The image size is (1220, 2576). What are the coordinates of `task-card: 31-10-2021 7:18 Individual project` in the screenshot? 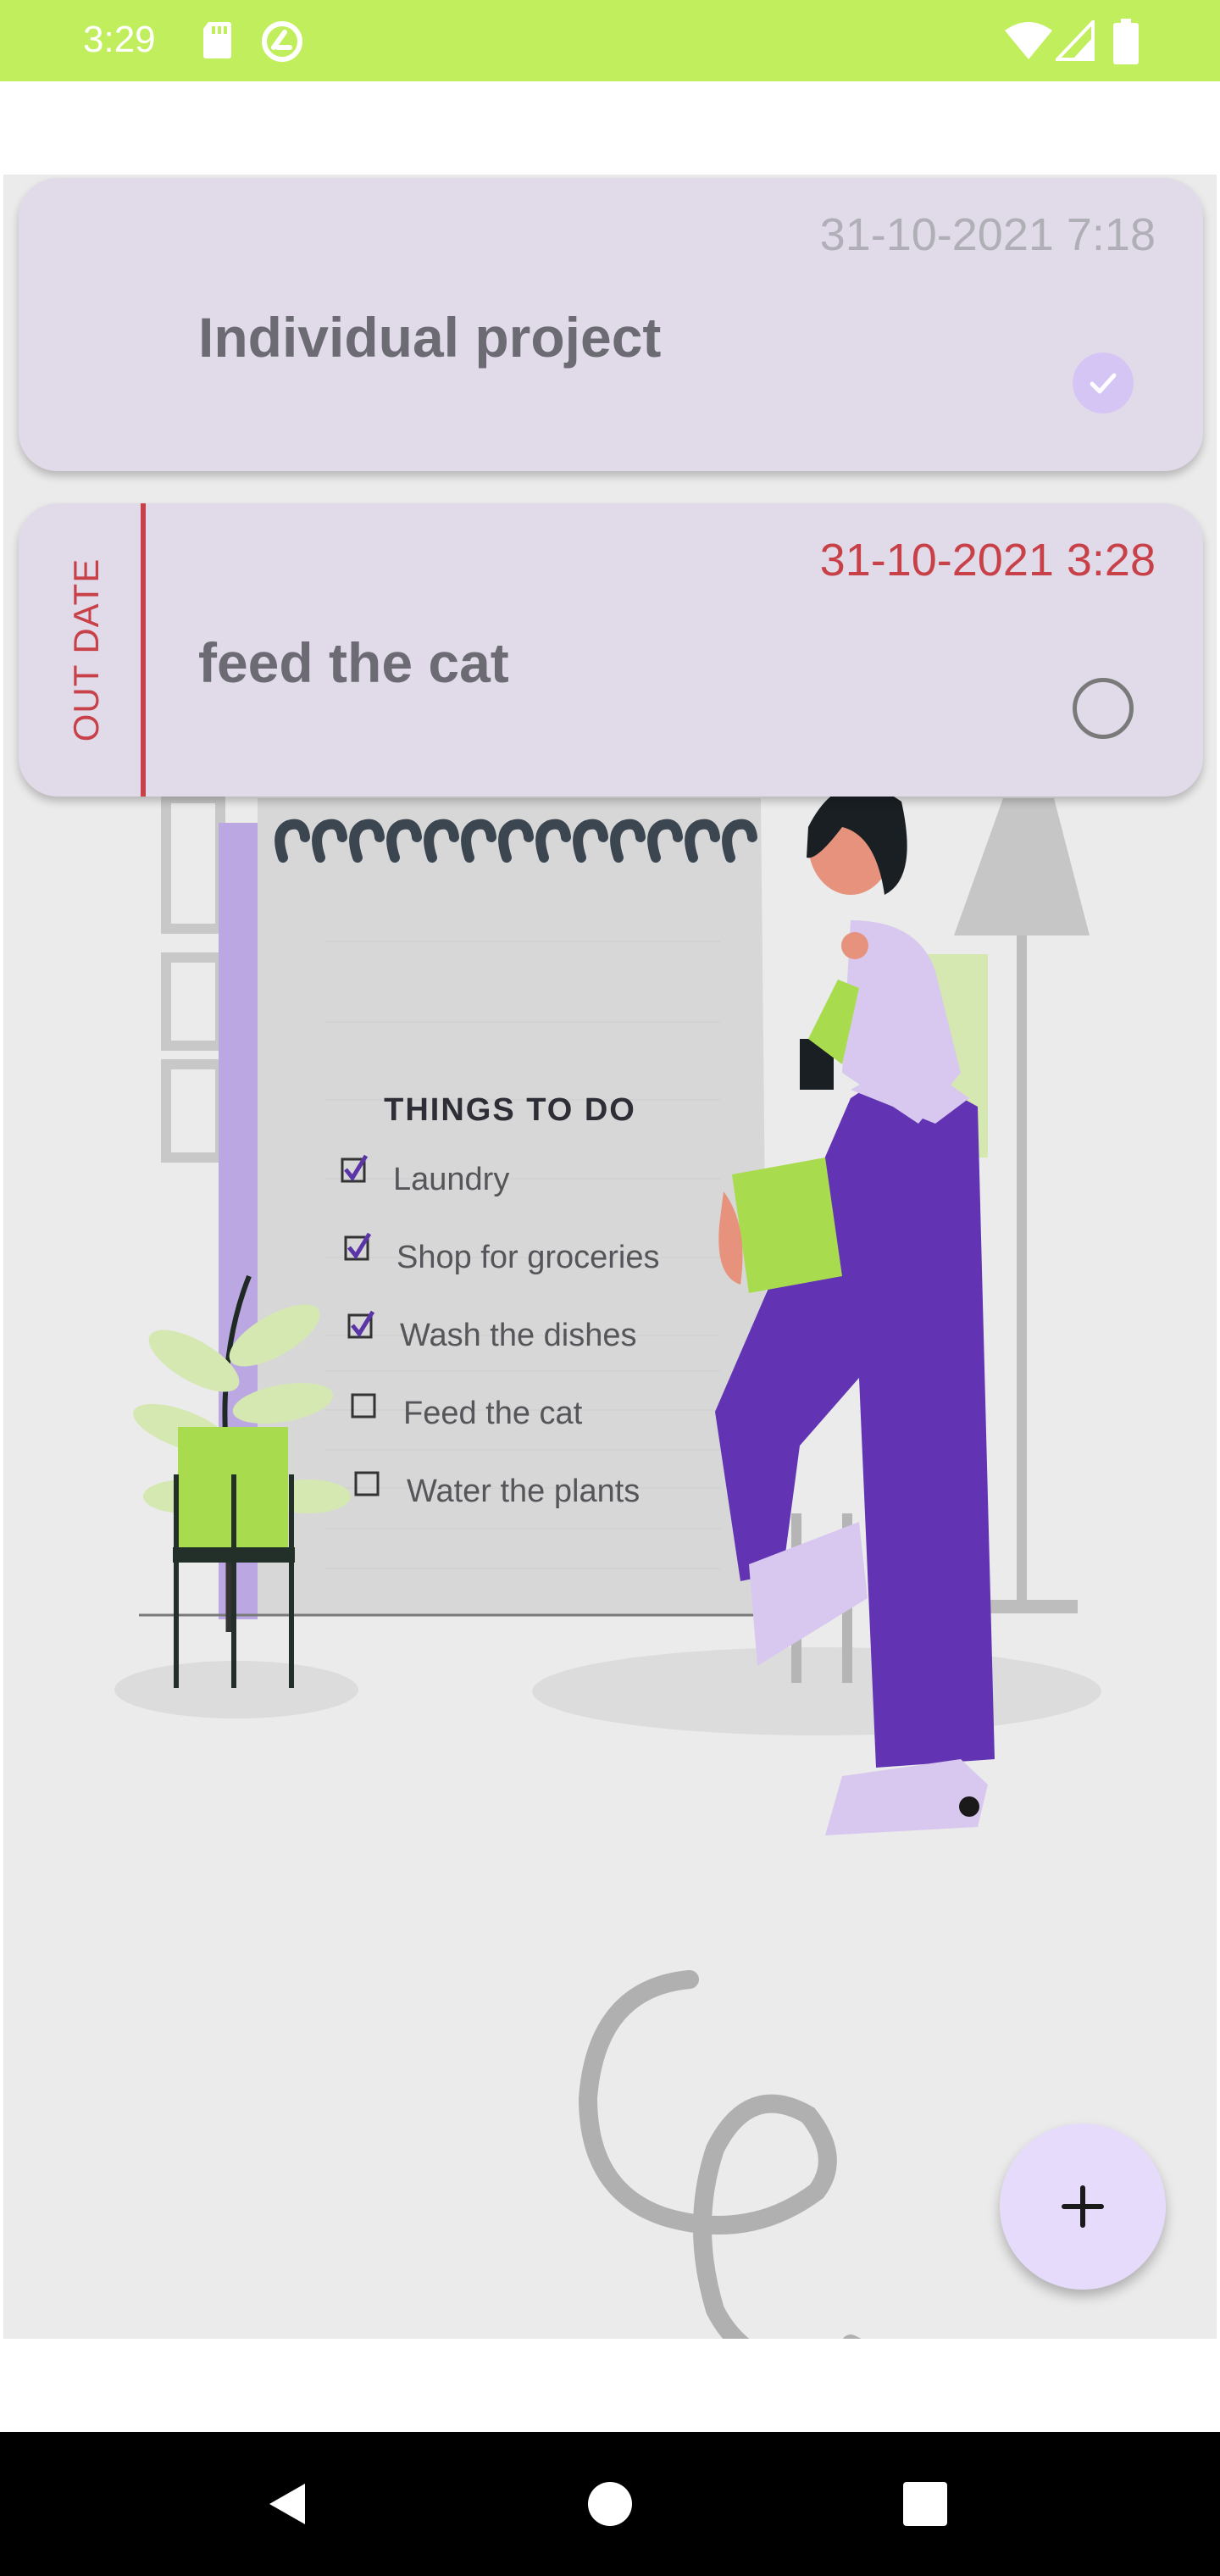 It's located at (611, 324).